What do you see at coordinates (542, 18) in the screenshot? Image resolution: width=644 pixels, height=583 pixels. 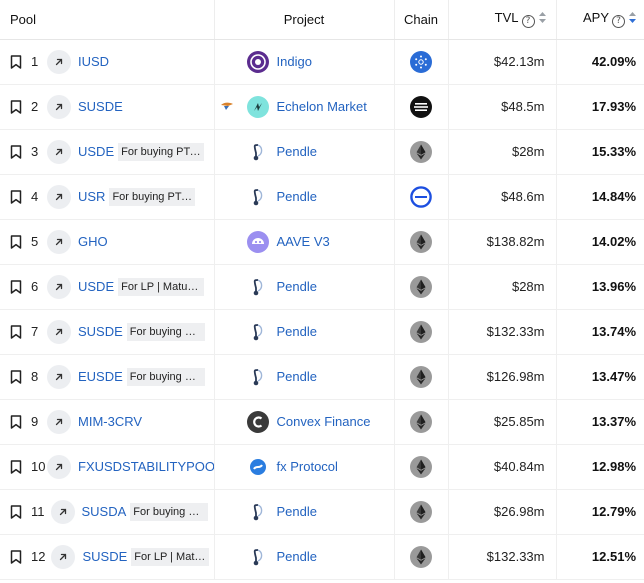 I see `tvl-sort-icon` at bounding box center [542, 18].